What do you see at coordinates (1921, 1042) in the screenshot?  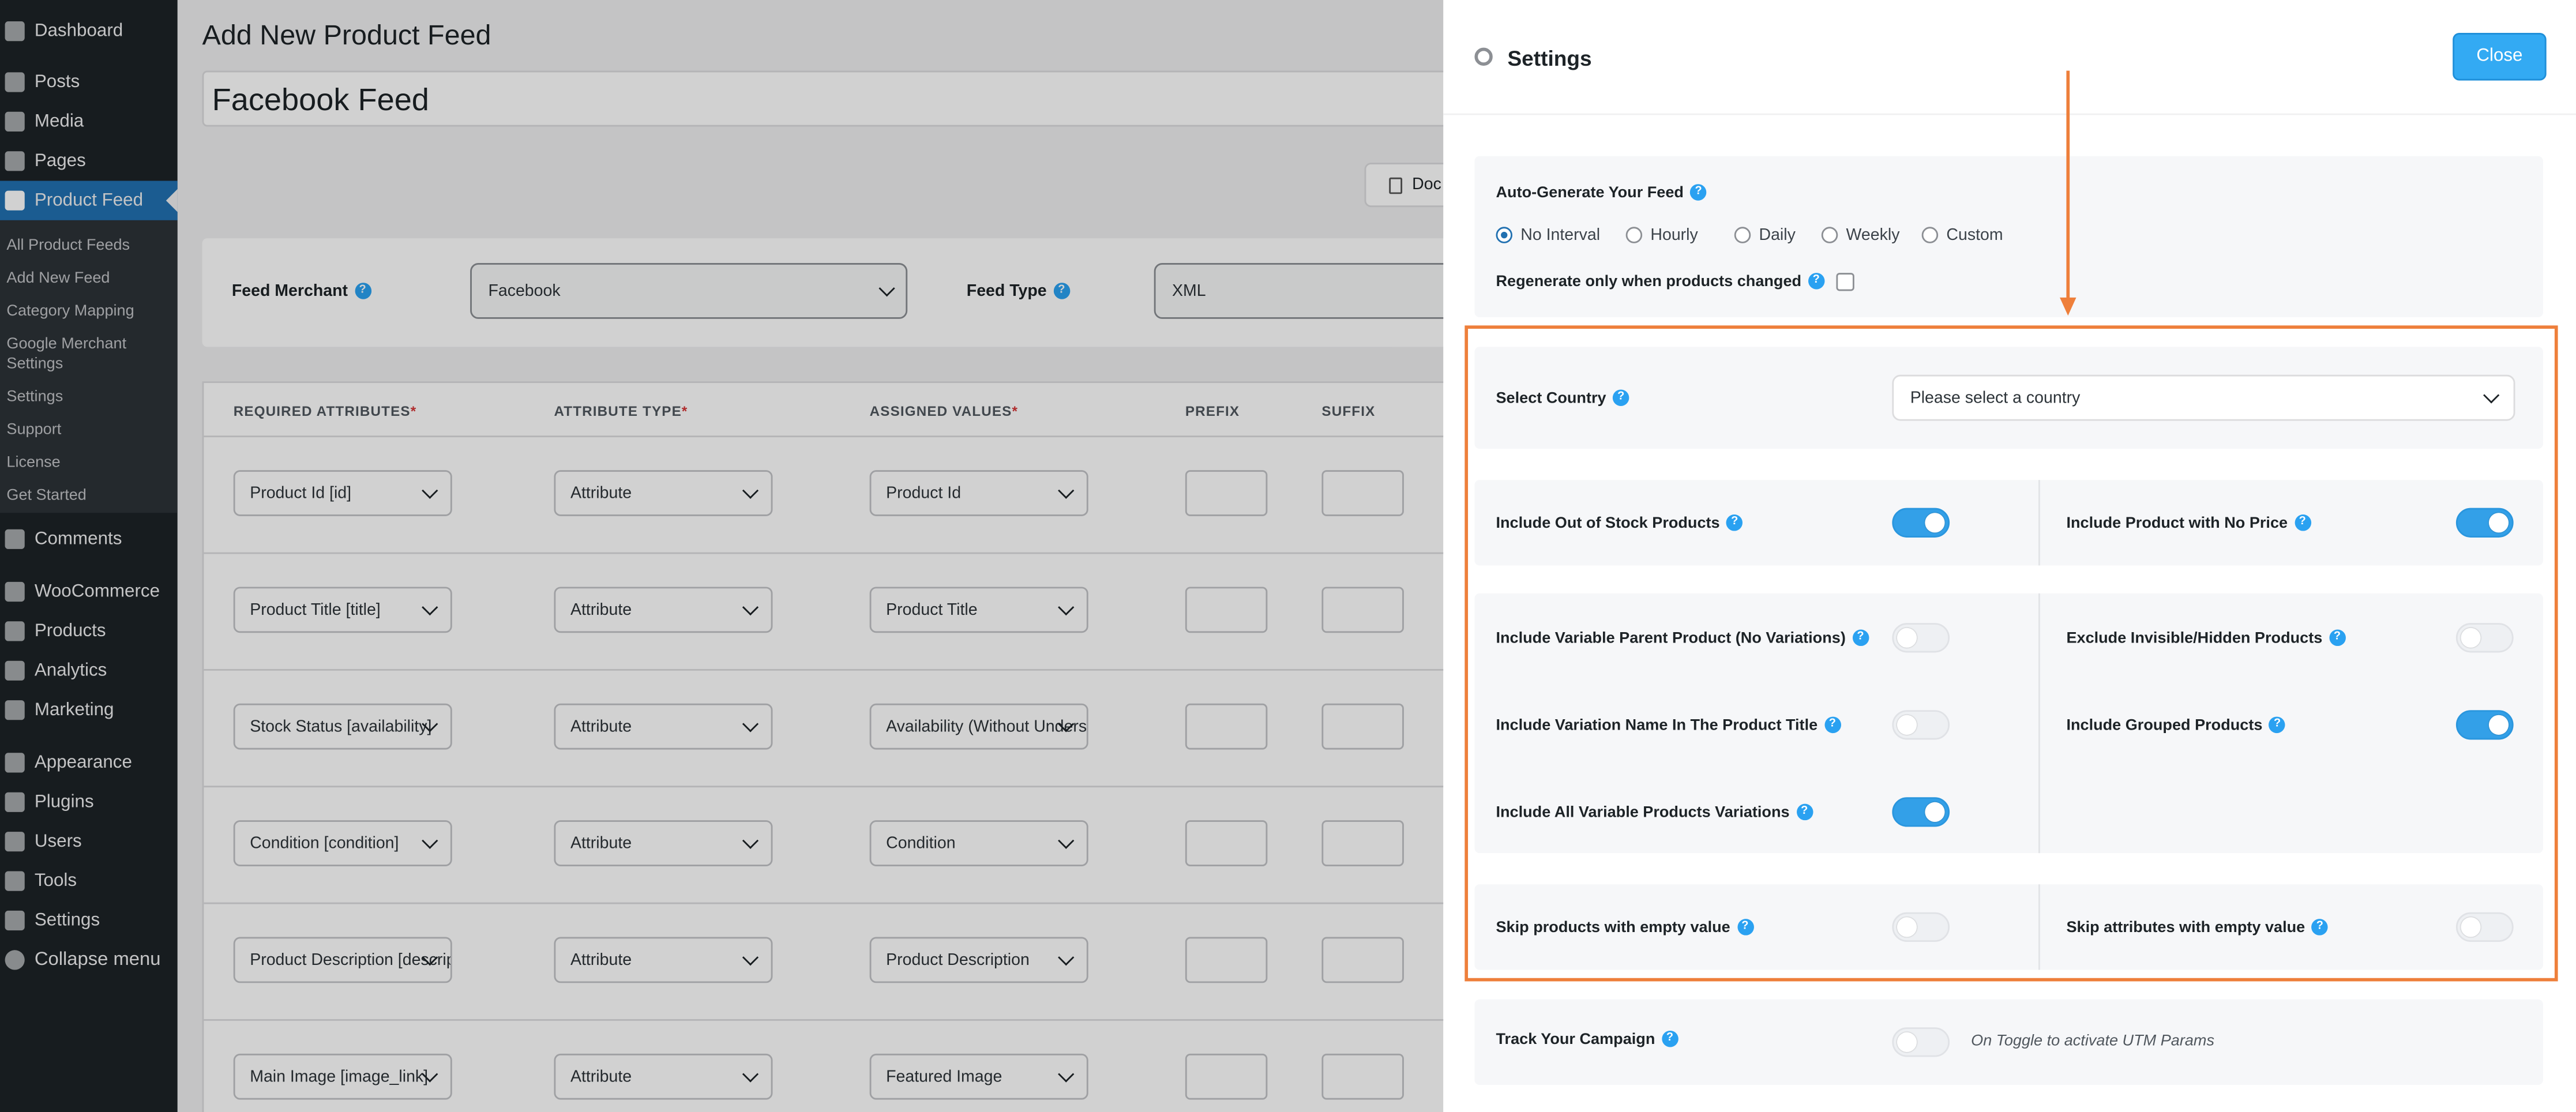 I see `track-campaign-toggle` at bounding box center [1921, 1042].